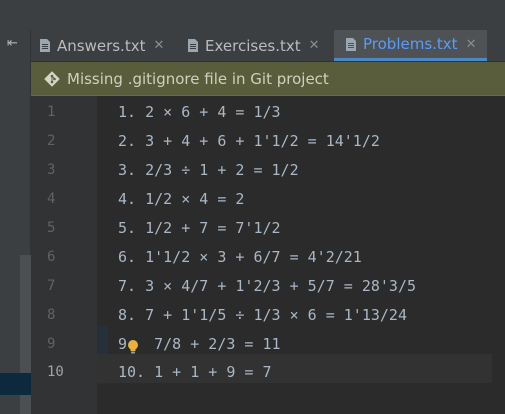 The width and height of the screenshot is (505, 414). Describe the element at coordinates (199, 112) in the screenshot. I see `code-line: 1. 2 × 6 + 4 = 1/3` at that location.